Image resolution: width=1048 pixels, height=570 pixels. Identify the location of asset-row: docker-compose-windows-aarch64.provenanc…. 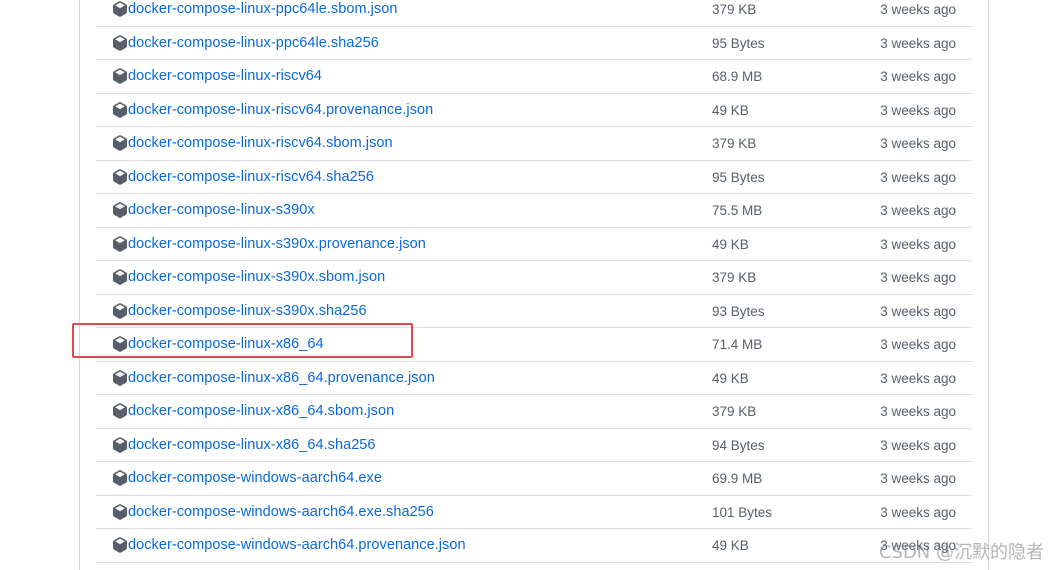
(534, 546).